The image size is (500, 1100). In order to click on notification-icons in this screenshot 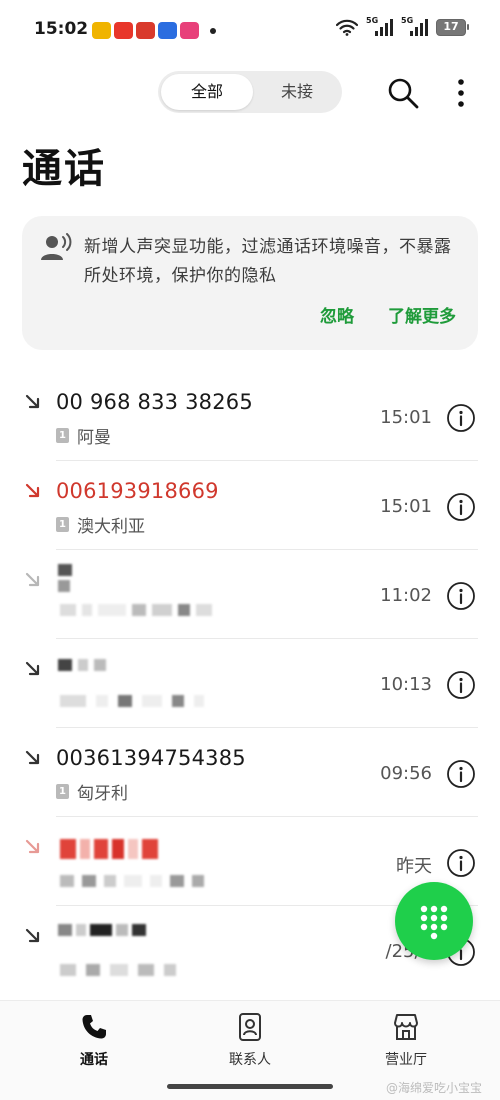, I will do `click(154, 30)`.